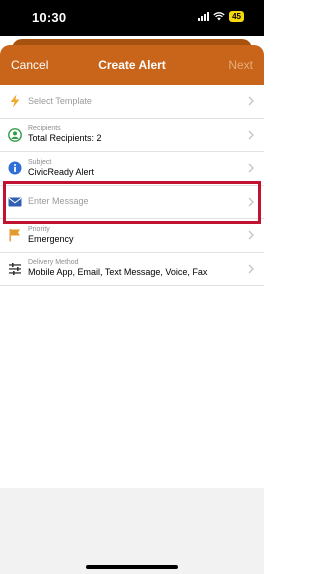 The image size is (320, 574). Describe the element at coordinates (39, 229) in the screenshot. I see `priority-caption: Priority` at that location.